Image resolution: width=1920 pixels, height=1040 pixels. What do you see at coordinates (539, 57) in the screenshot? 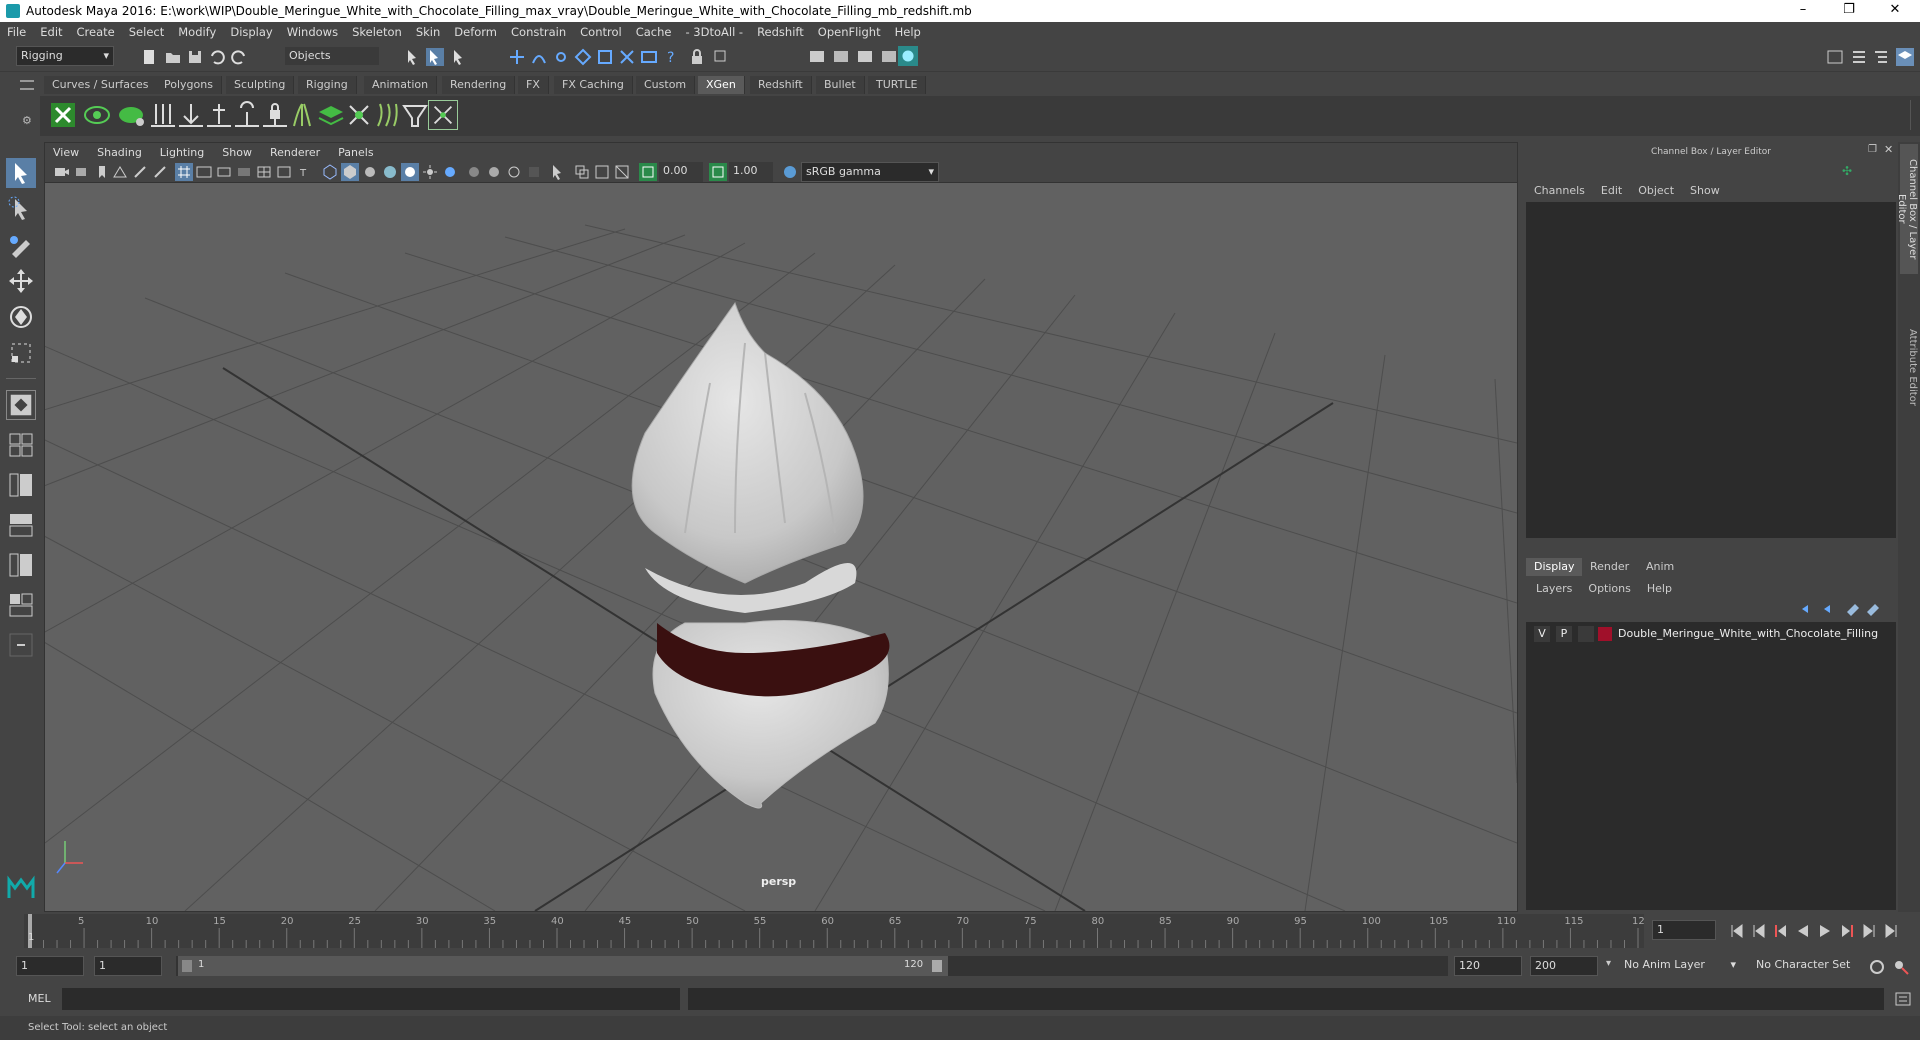
I see `snap-curve-icon` at bounding box center [539, 57].